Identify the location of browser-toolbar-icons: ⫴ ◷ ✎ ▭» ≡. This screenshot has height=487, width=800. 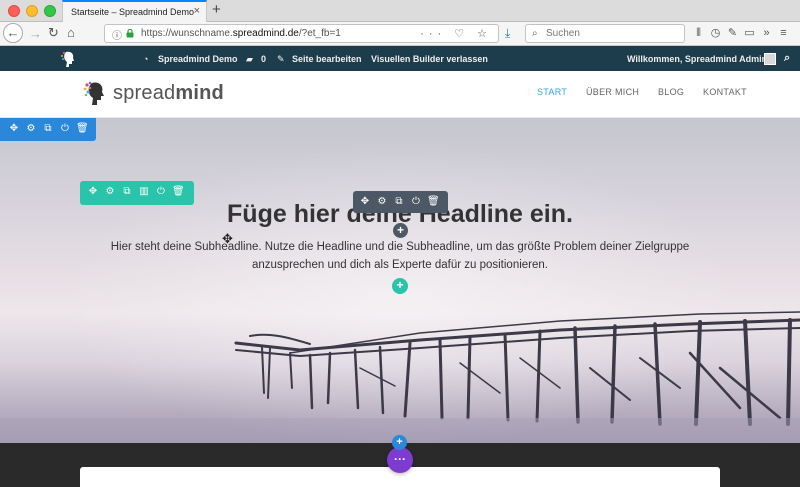
(741, 33).